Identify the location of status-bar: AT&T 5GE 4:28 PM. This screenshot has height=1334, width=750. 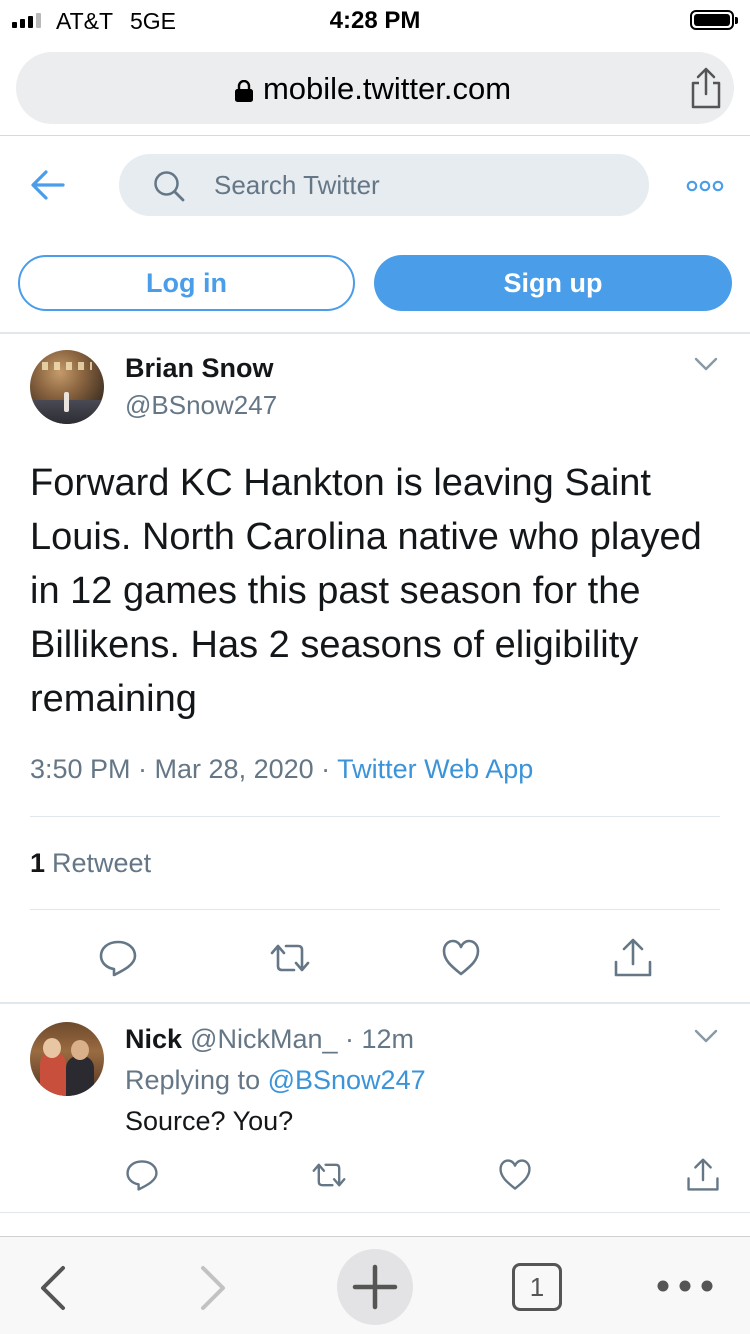
(375, 20).